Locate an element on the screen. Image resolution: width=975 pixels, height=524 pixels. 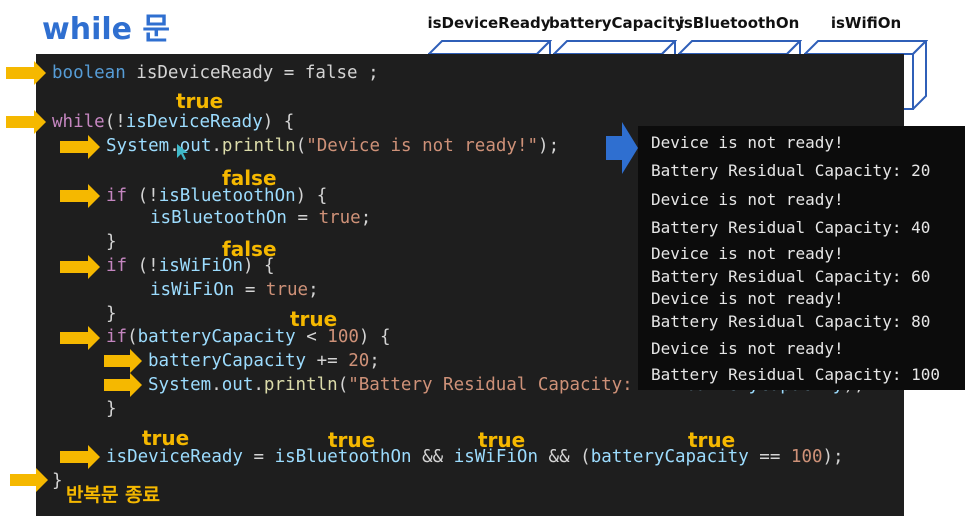
console-line: Battery Residual Capacity: 80 is located at coordinates (791, 321).